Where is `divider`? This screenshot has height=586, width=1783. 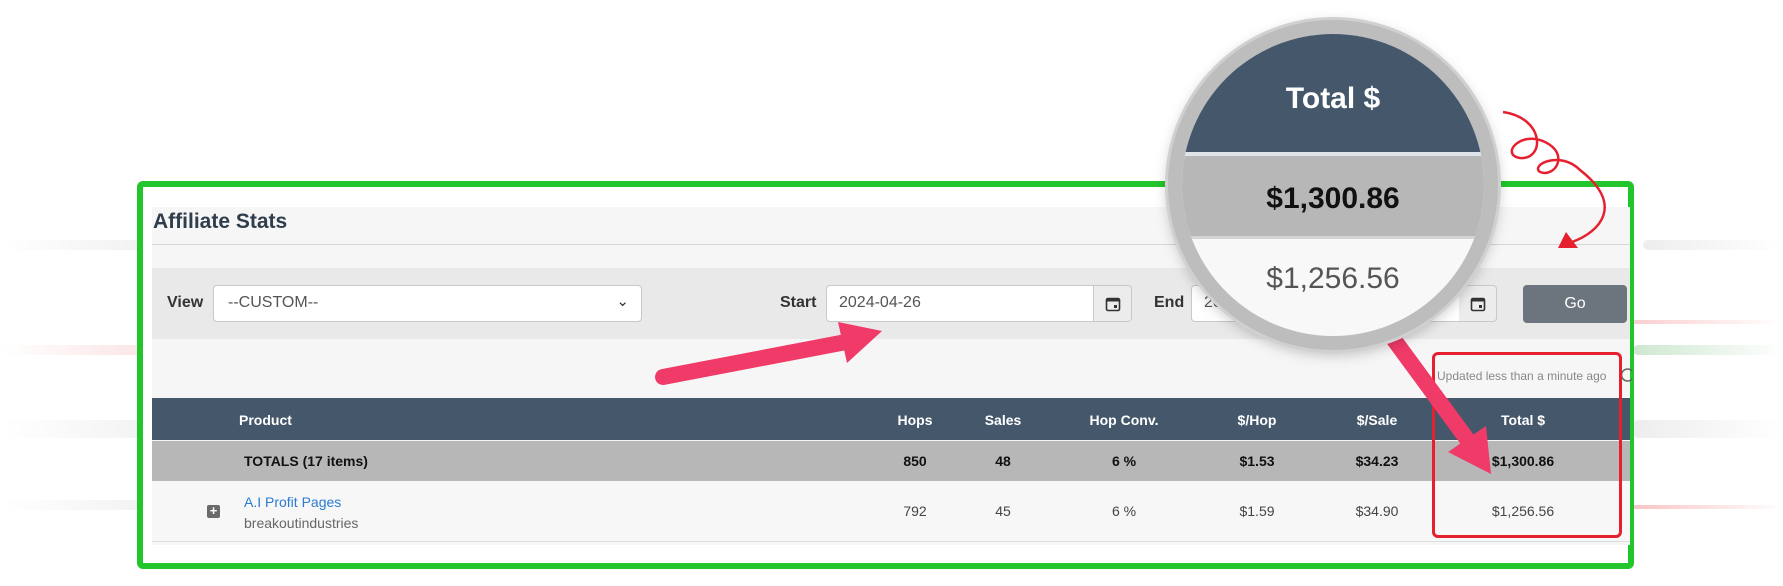 divider is located at coordinates (1333, 237).